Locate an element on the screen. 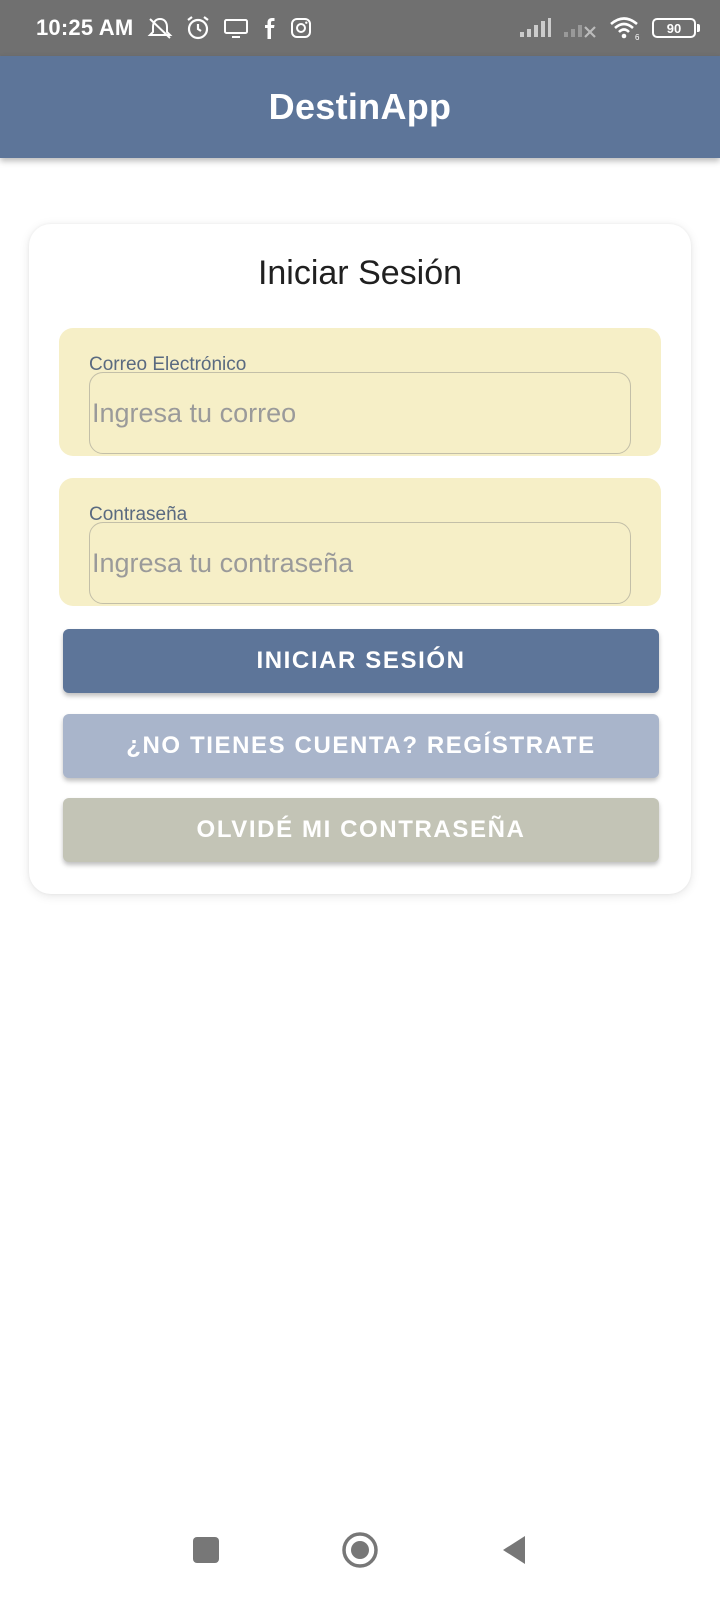  wifi-icon: 6 is located at coordinates (625, 28).